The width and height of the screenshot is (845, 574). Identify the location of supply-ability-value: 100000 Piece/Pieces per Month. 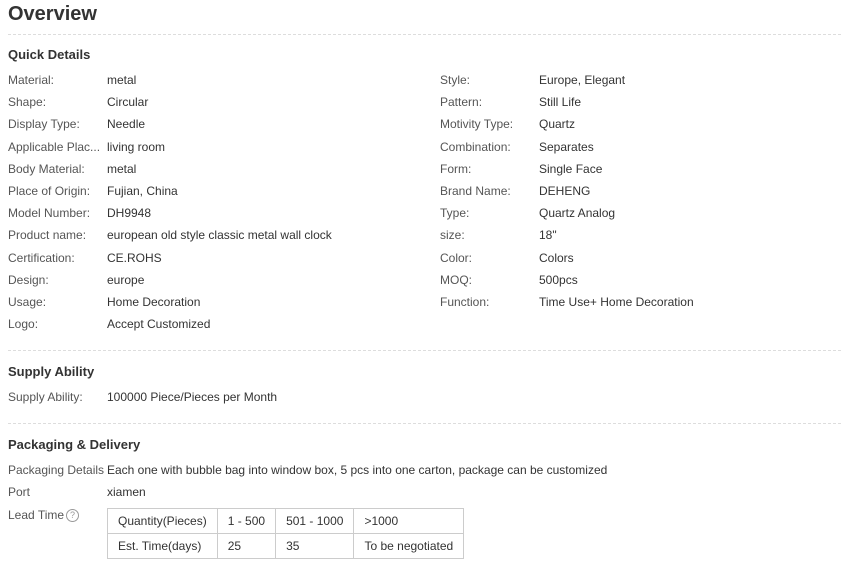
(192, 397).